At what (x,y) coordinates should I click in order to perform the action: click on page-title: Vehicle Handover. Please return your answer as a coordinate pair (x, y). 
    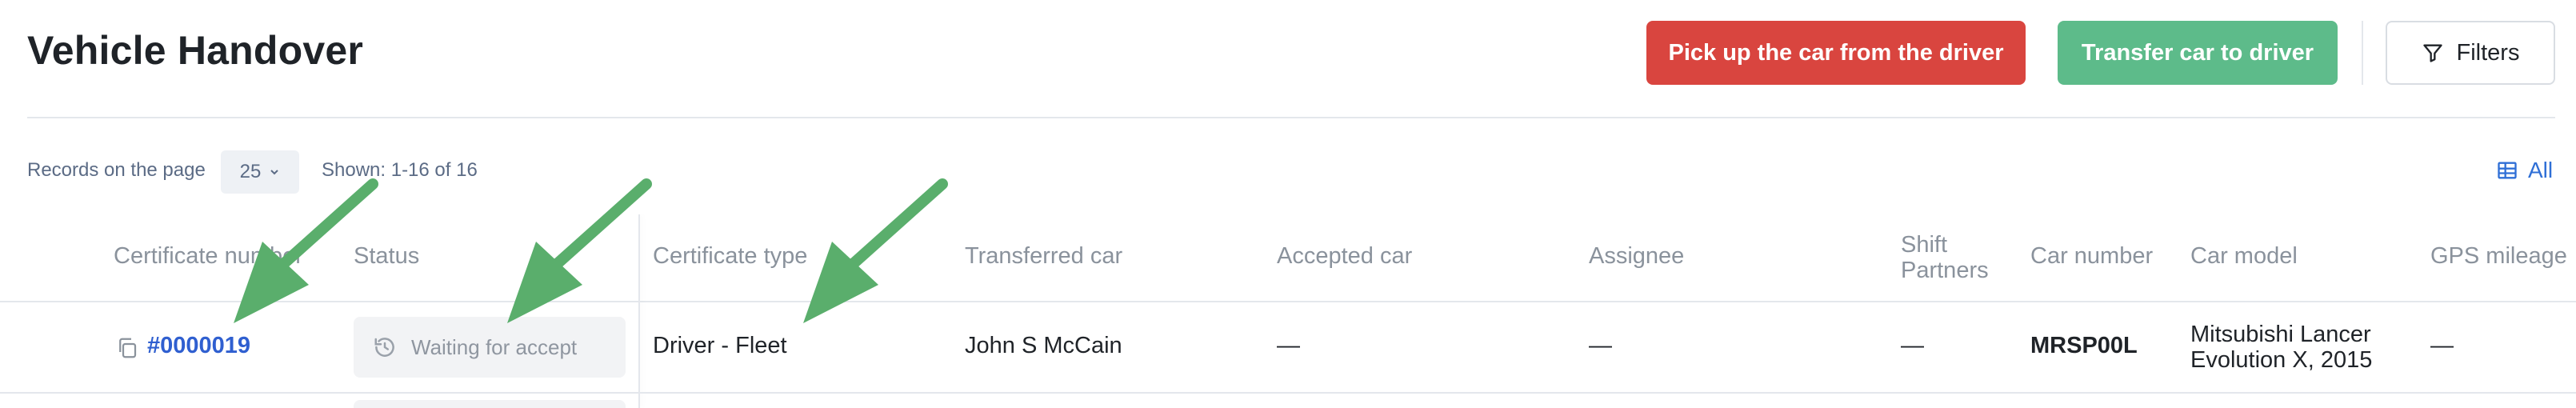
    Looking at the image, I should click on (195, 50).